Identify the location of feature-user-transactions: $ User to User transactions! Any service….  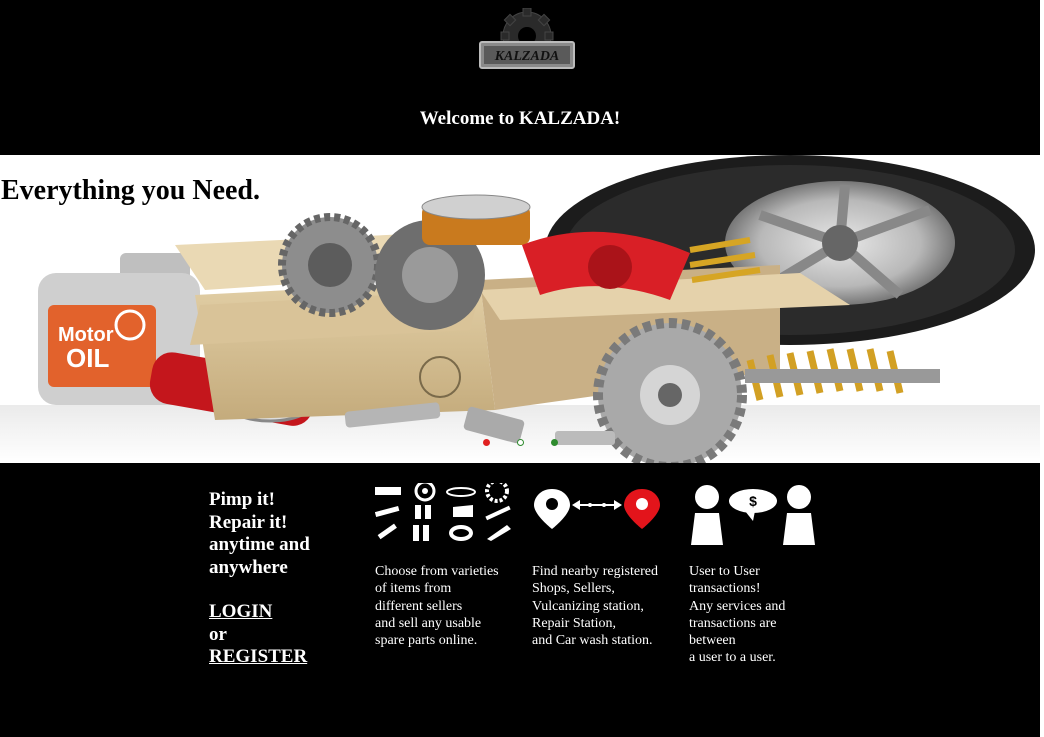
(764, 575).